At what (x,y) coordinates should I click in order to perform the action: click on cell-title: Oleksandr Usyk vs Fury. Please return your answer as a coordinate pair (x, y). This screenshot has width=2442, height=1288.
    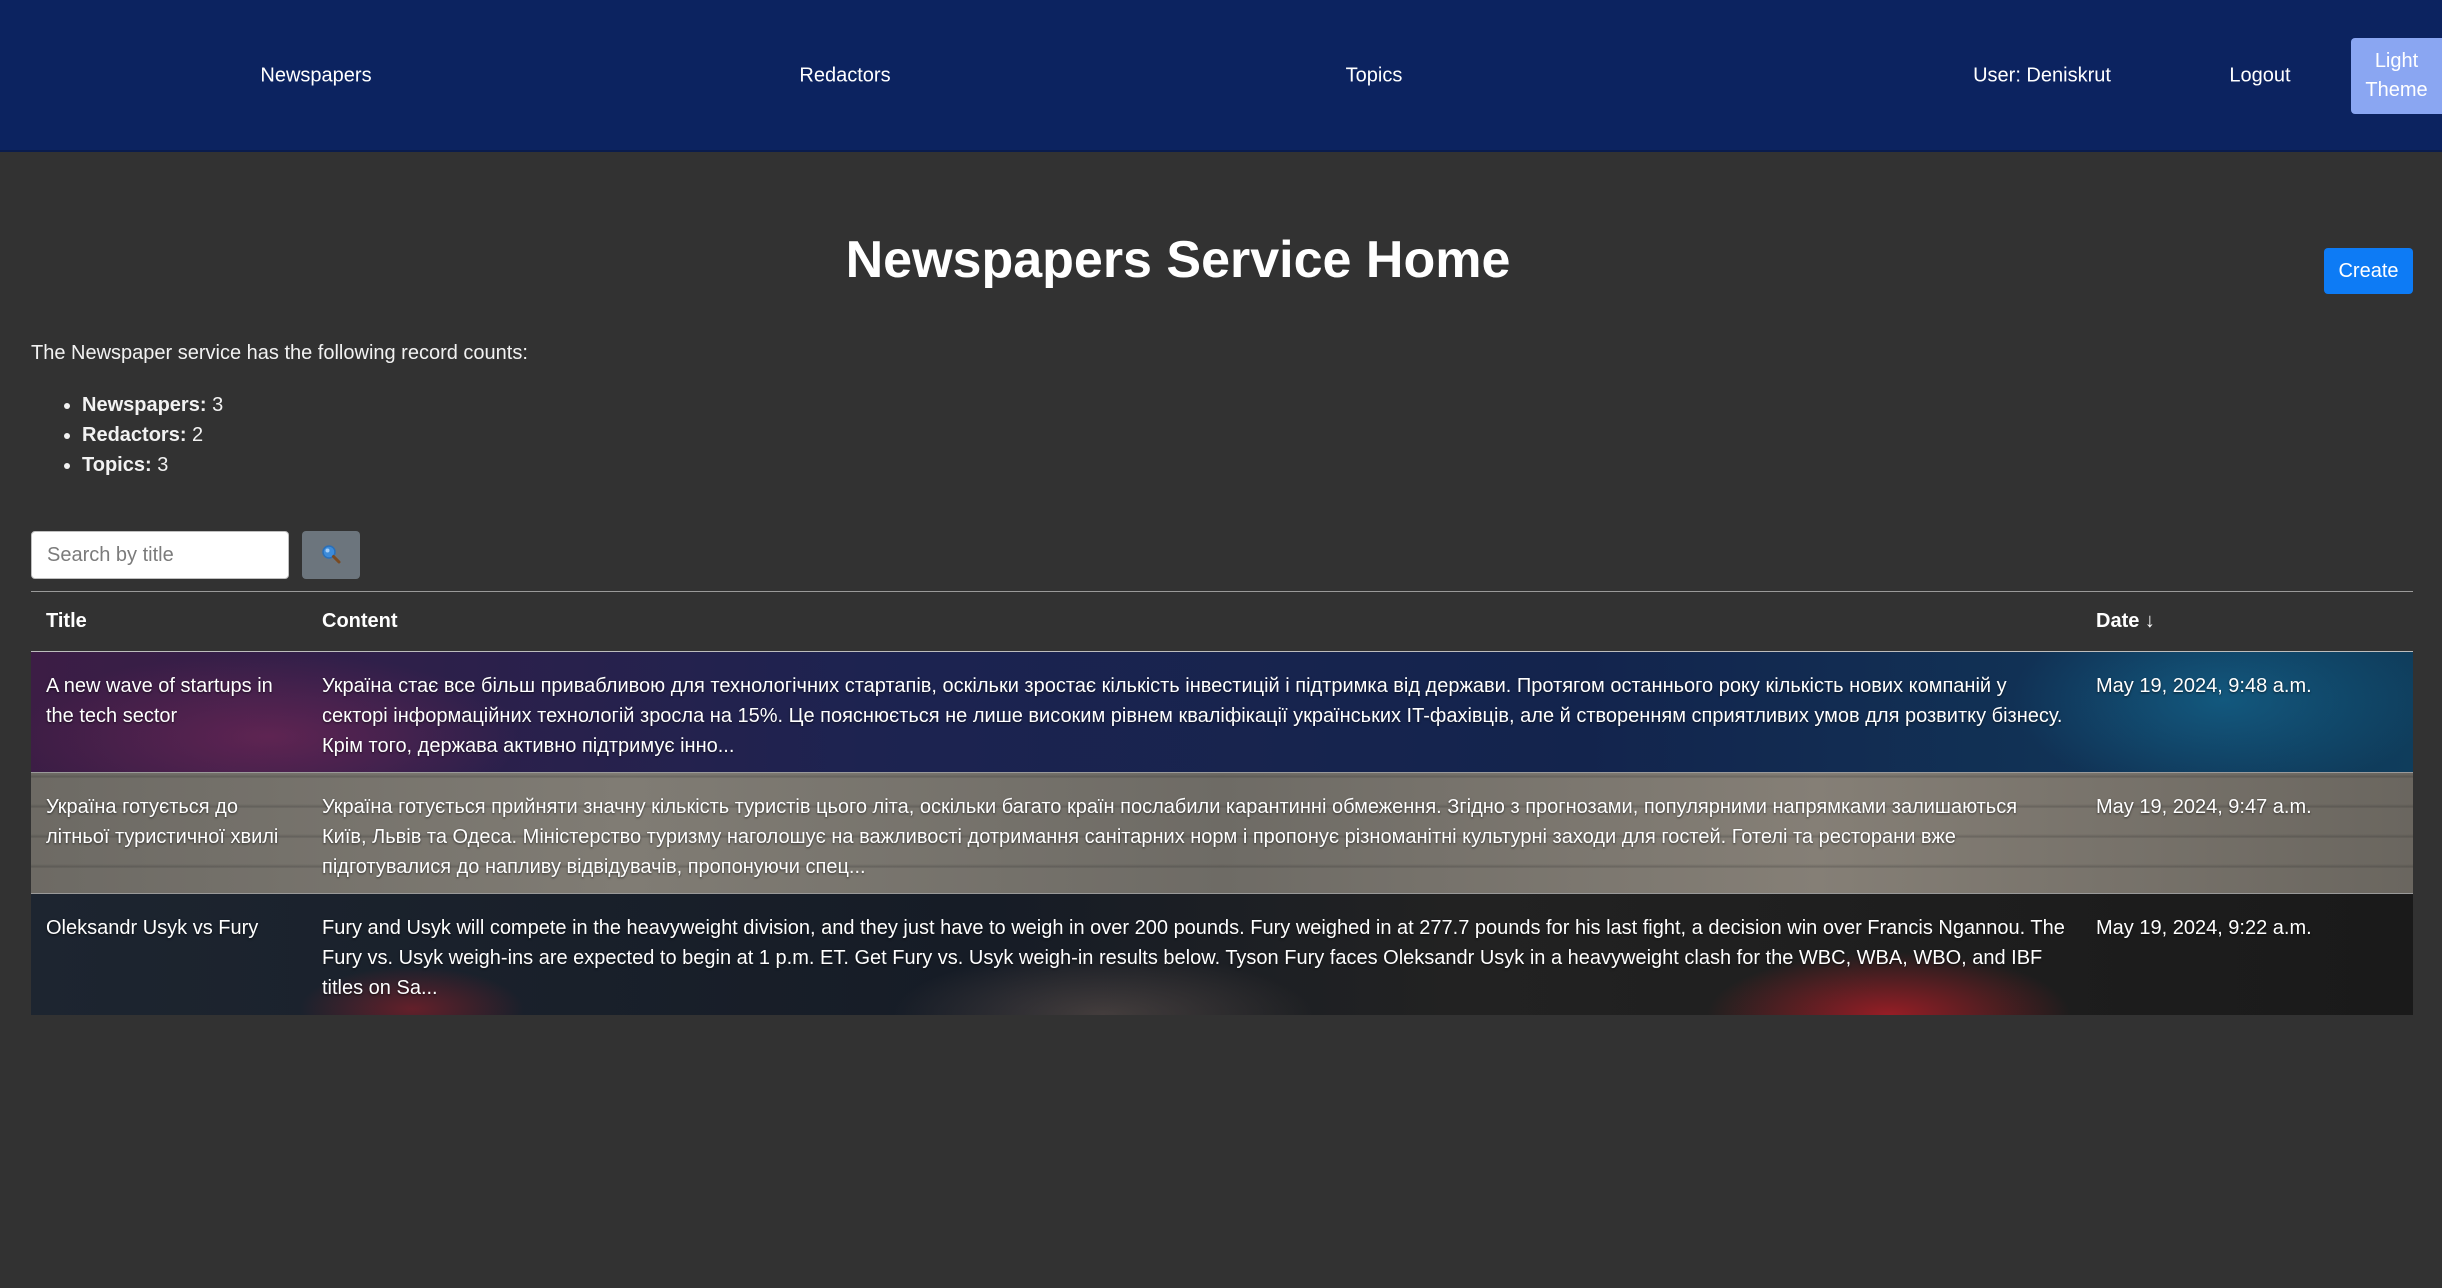
    Looking at the image, I should click on (169, 954).